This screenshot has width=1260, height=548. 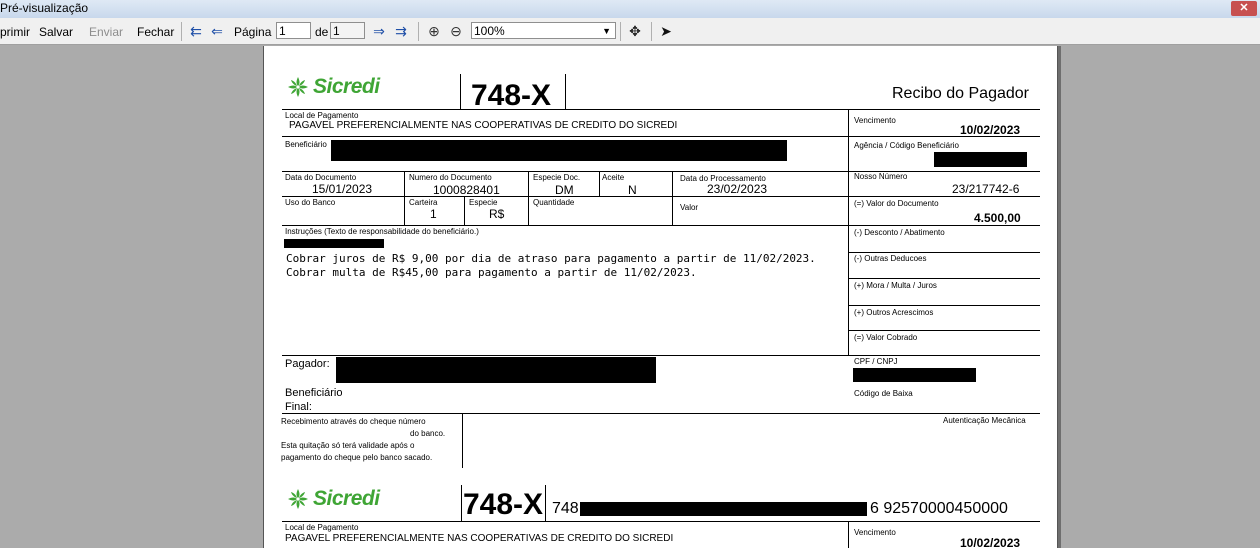 What do you see at coordinates (155, 32) in the screenshot?
I see `close-button: Fechar` at bounding box center [155, 32].